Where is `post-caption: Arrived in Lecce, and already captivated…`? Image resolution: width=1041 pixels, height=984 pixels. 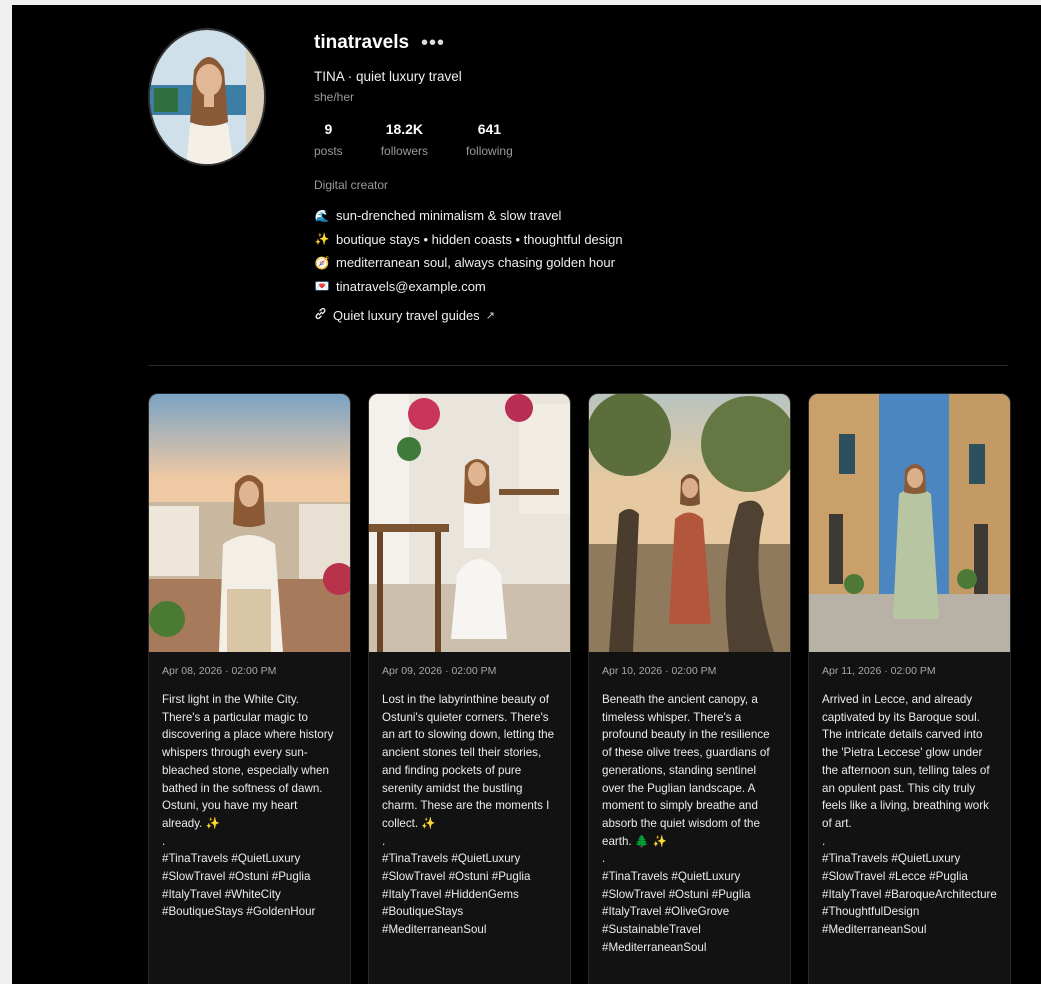
post-caption: Arrived in Lecce, and already captivated… is located at coordinates (909, 815).